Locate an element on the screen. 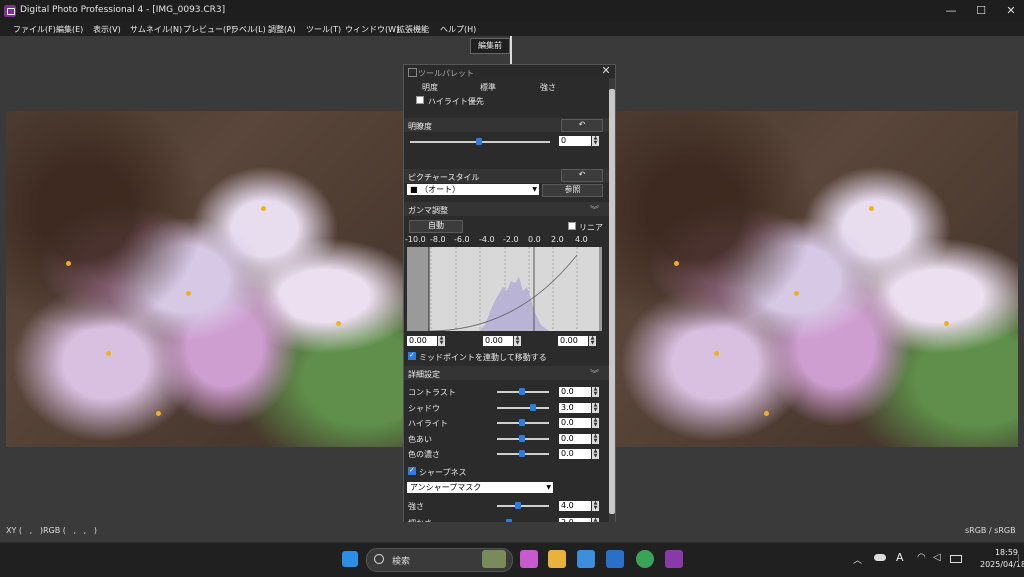 The width and height of the screenshot is (1024, 577). mail-icon is located at coordinates (615, 559).